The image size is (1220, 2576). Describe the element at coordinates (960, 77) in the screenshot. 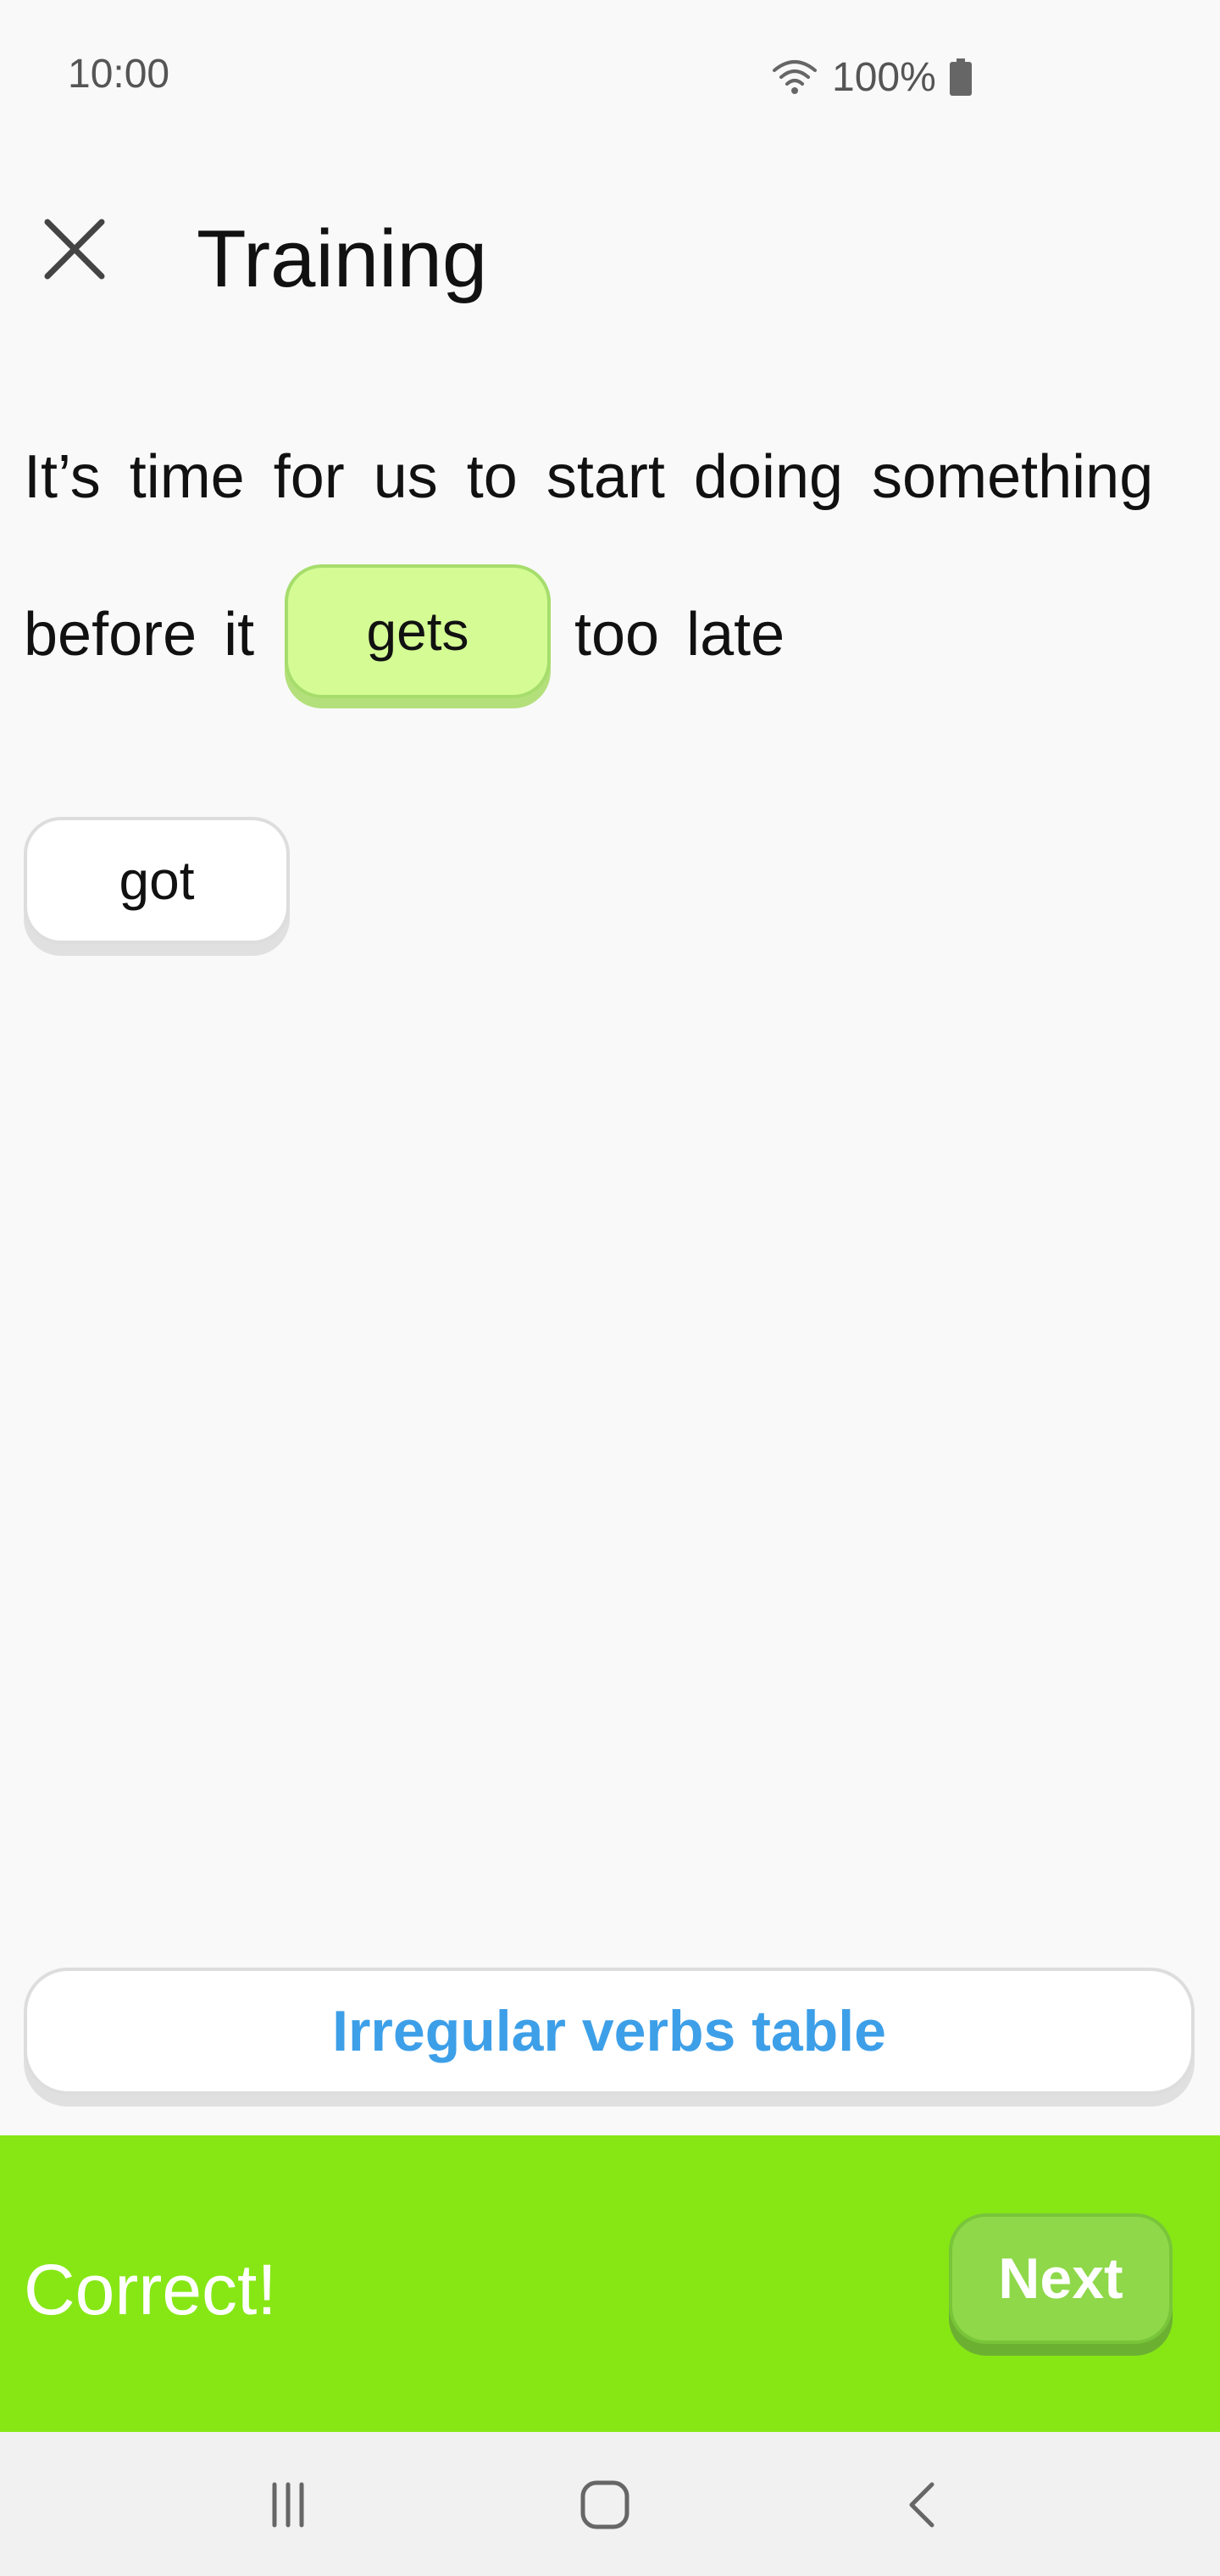

I see `battery-icon` at that location.